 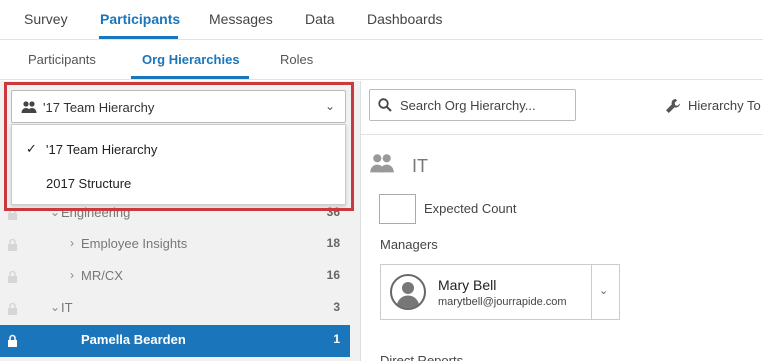 I want to click on tree-count: 1, so click(x=336, y=339).